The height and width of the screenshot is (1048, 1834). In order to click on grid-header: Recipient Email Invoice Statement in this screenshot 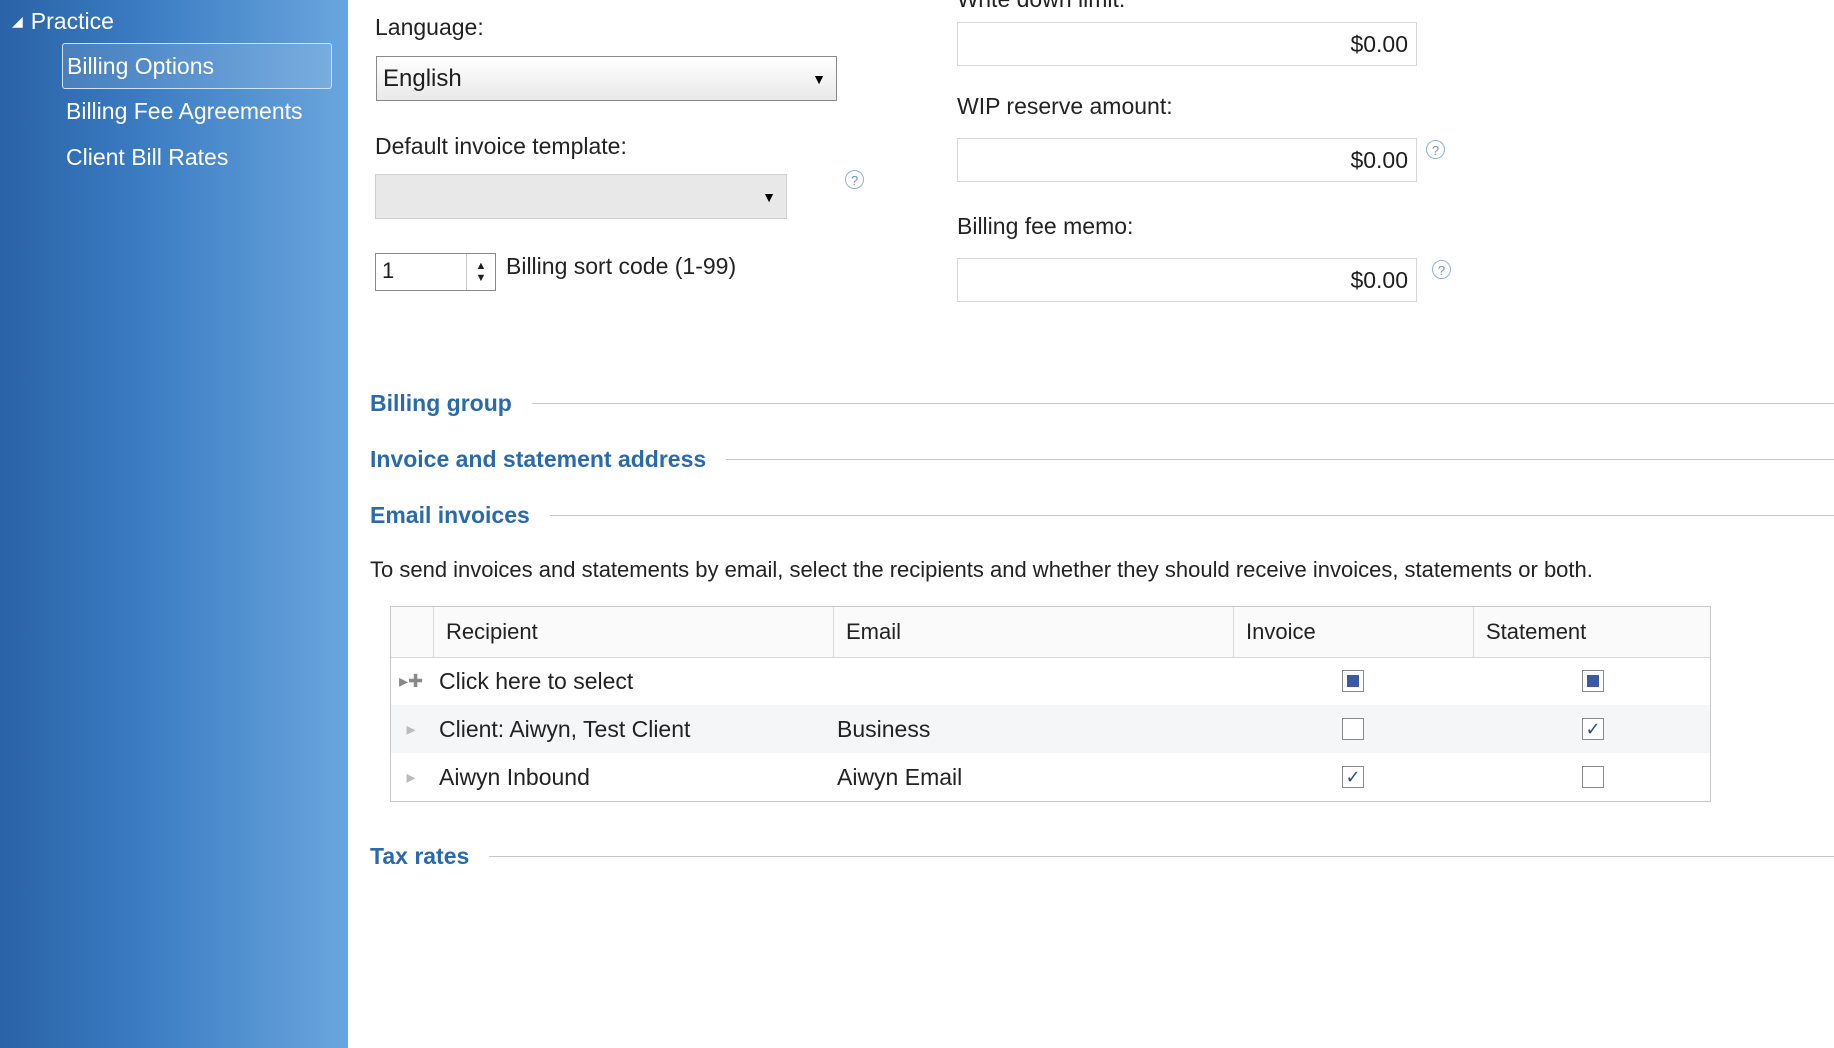, I will do `click(1050, 632)`.